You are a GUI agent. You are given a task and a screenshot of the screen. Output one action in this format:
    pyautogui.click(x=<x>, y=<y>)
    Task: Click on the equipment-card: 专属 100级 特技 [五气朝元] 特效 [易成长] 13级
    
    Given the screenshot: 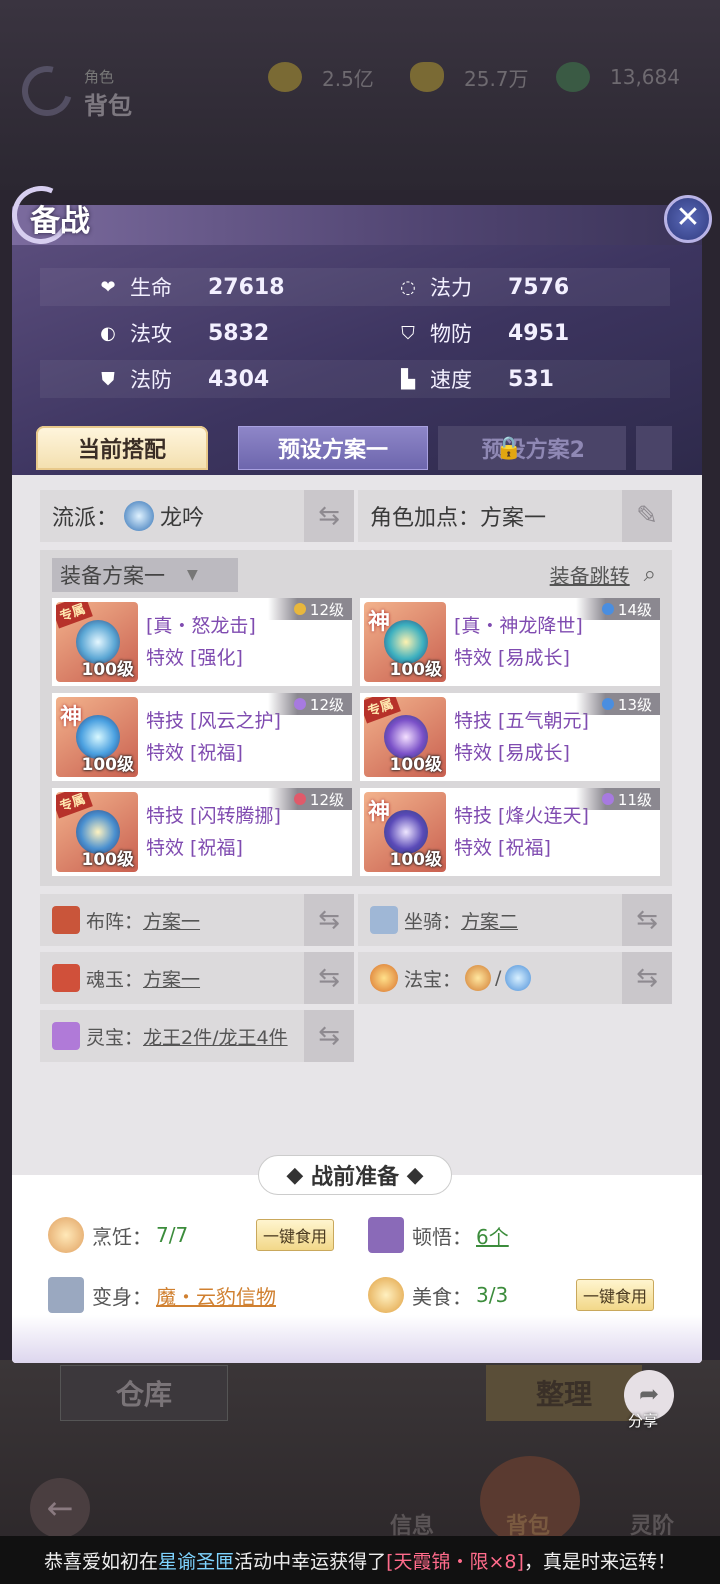 What is the action you would take?
    pyautogui.click(x=510, y=737)
    